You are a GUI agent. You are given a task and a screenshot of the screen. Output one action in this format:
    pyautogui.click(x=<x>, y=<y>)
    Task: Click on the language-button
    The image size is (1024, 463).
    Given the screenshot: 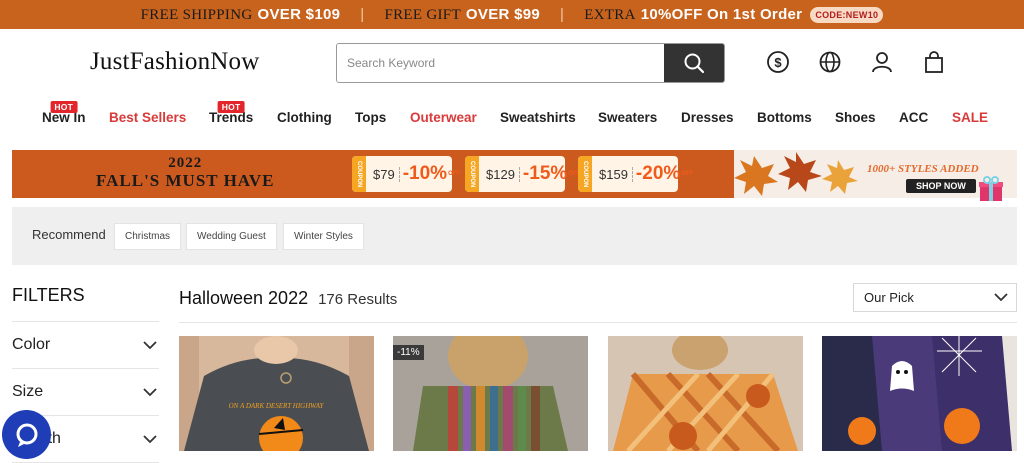 What is the action you would take?
    pyautogui.click(x=830, y=62)
    